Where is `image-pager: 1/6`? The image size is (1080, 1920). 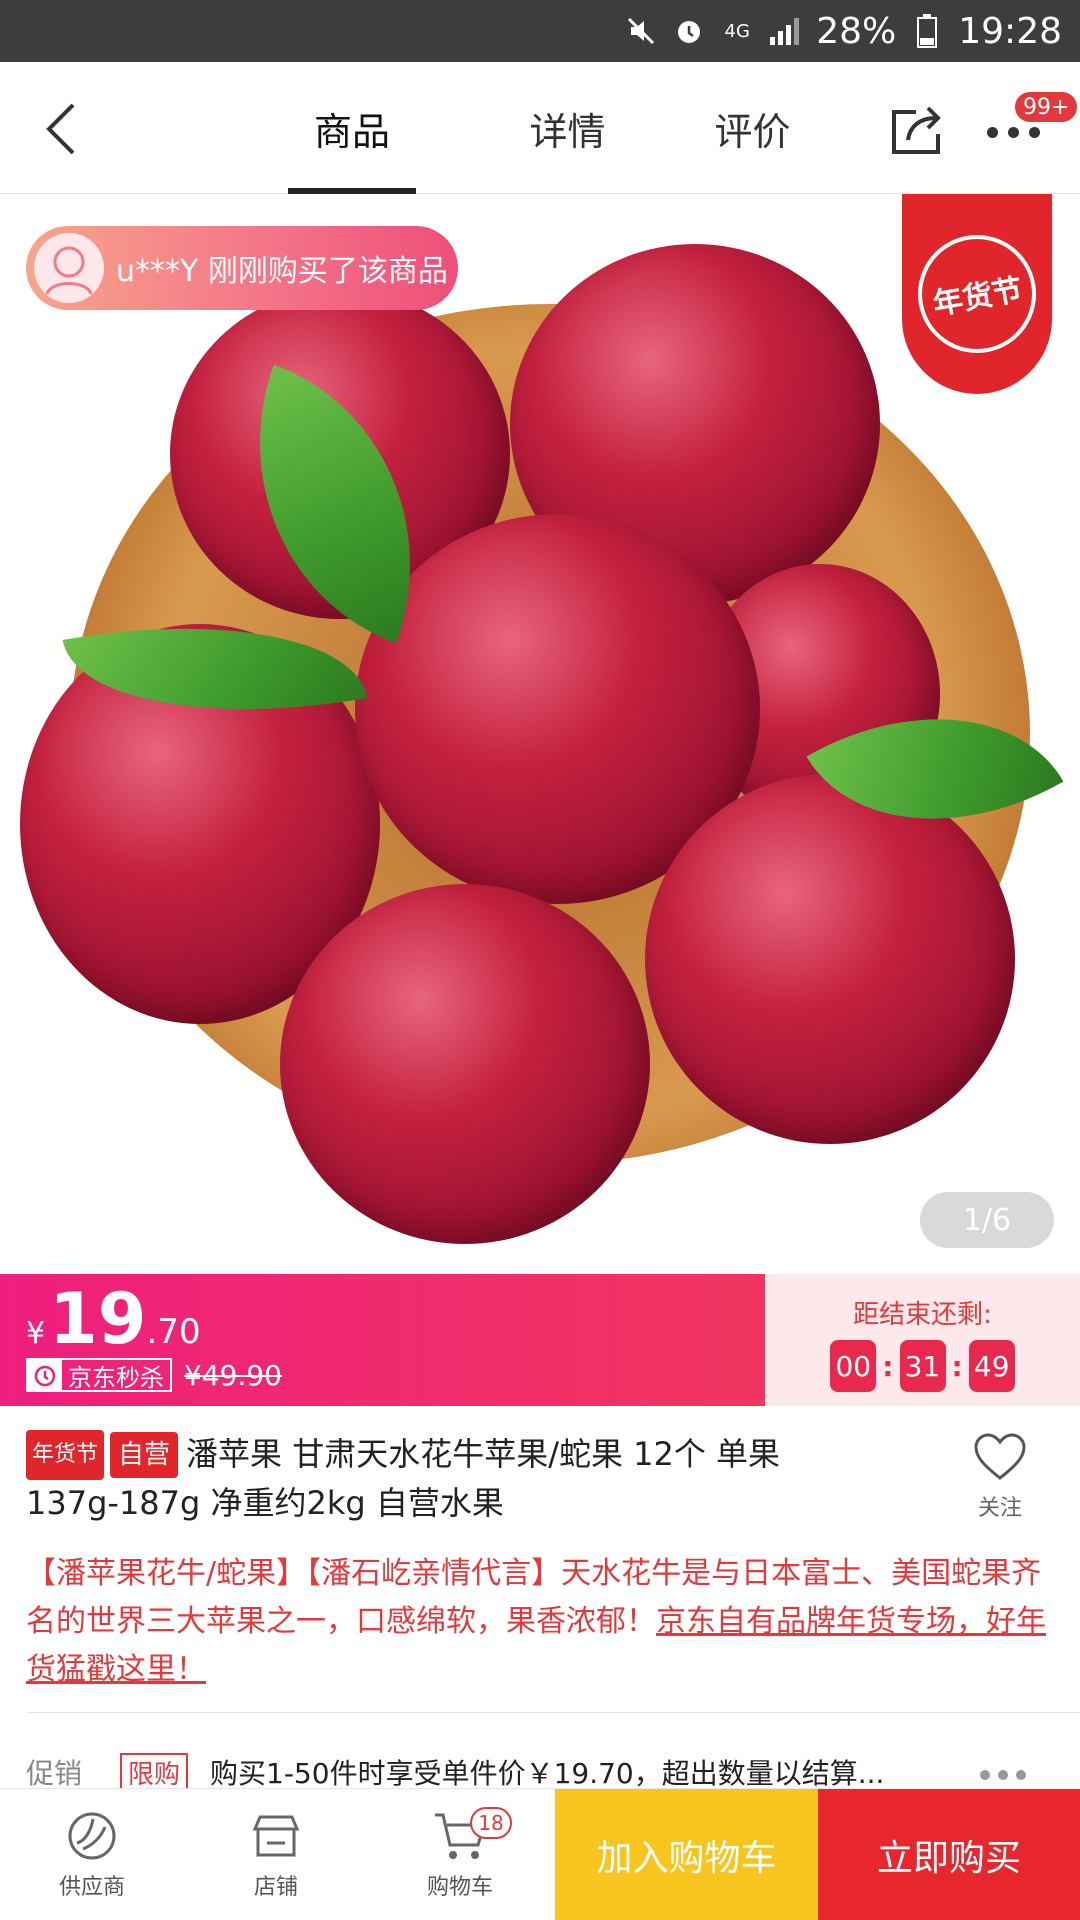
image-pager: 1/6 is located at coordinates (987, 1220).